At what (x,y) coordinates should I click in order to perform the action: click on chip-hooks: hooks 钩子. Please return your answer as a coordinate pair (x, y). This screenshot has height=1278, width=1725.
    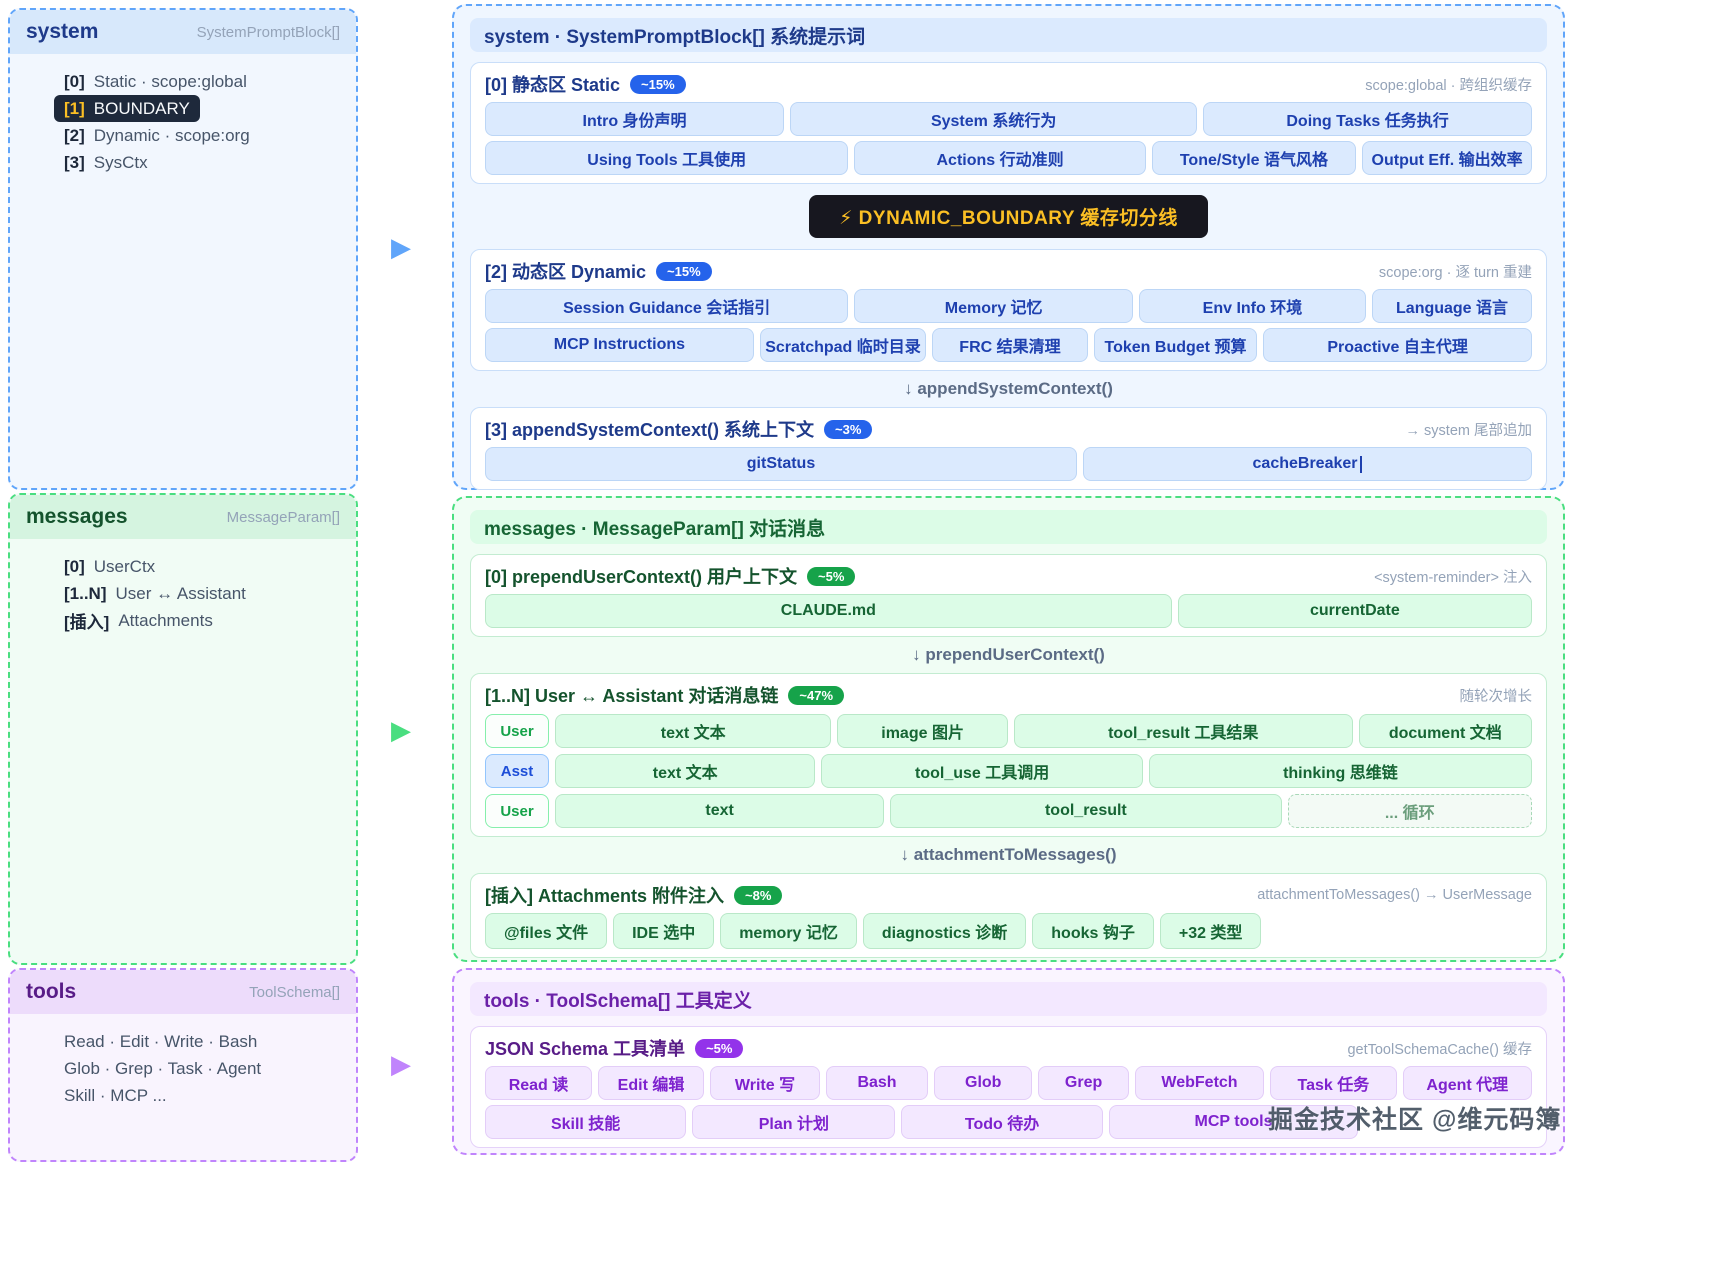
    Looking at the image, I should click on (1093, 931).